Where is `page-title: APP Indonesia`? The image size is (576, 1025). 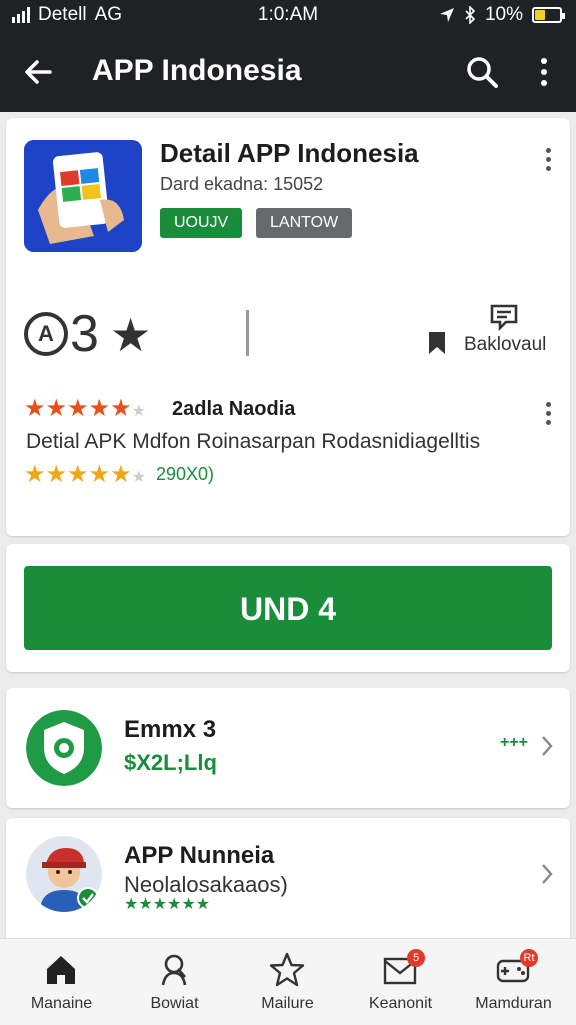
page-title: APP Indonesia is located at coordinates (197, 70).